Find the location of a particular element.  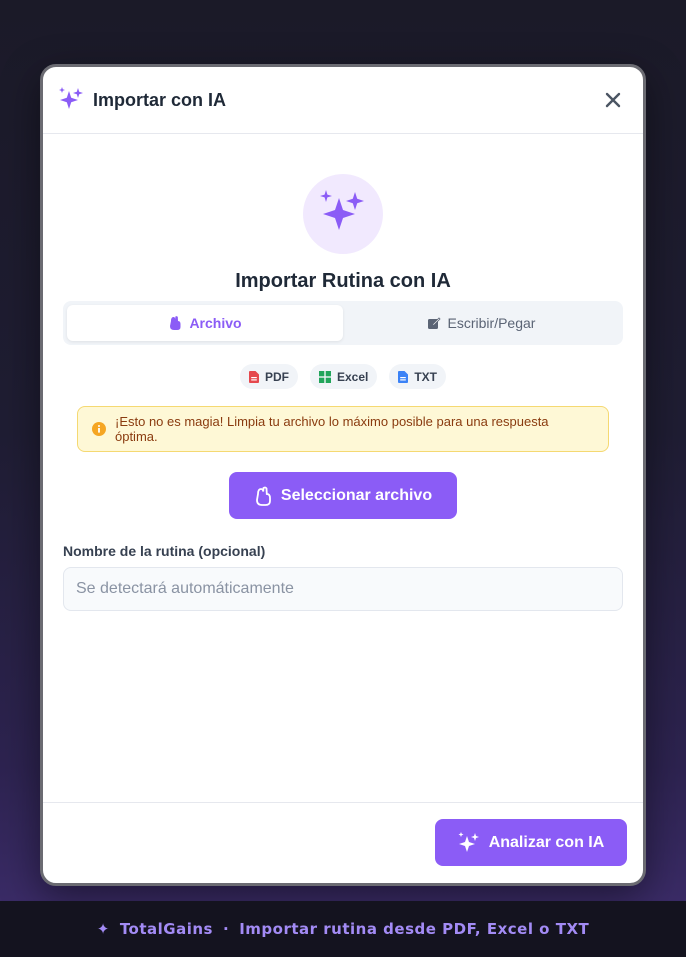

modal-footer: Analizar con IA is located at coordinates (343, 842).